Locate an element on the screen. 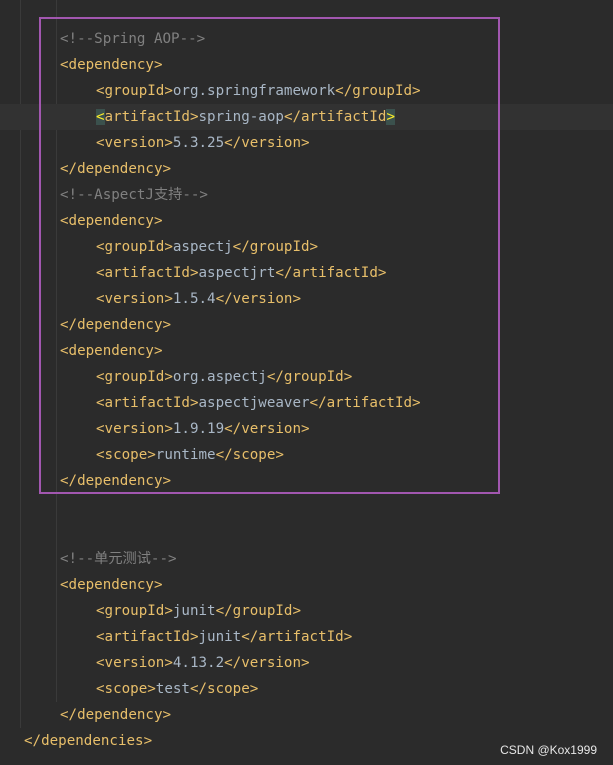 This screenshot has width=613, height=765. scope-value: test is located at coordinates (172, 689).